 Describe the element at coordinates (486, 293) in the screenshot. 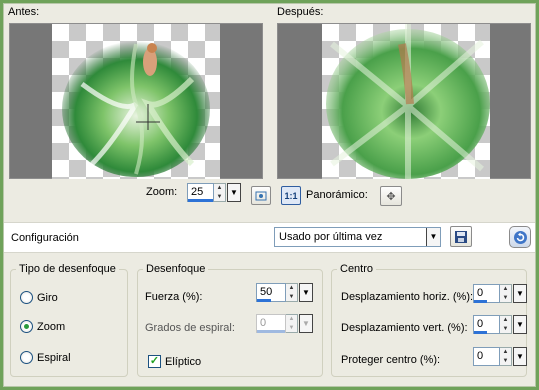

I see `horiz-offset-input: 0` at that location.